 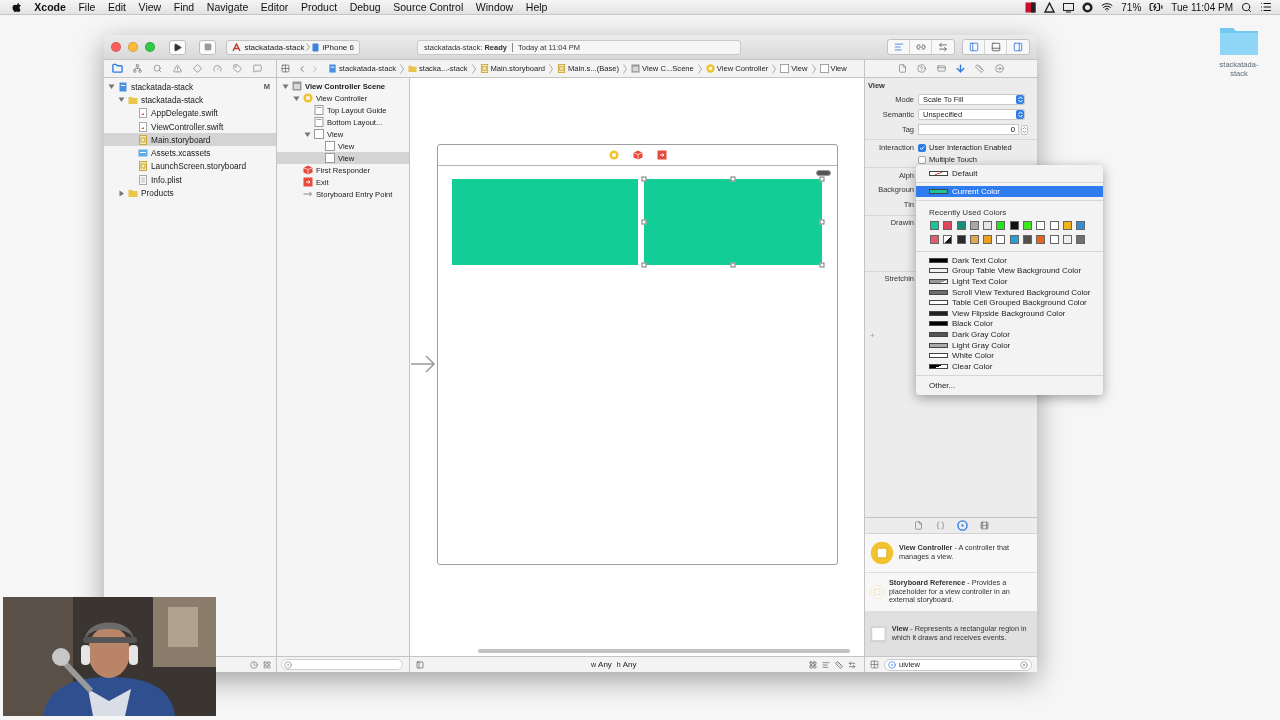 What do you see at coordinates (190, 193) in the screenshot?
I see `tree-item: Products` at bounding box center [190, 193].